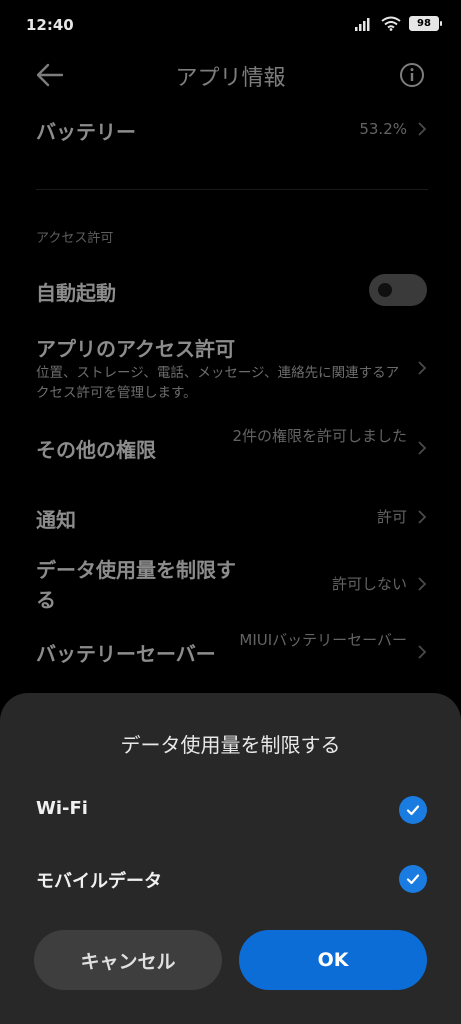 The image size is (461, 1024). What do you see at coordinates (218, 383) in the screenshot?
I see `app-permissions-subtitle: 位置、ストレージ、電話、メッセージ、連絡先に関連するアクセス許可を管理します。` at bounding box center [218, 383].